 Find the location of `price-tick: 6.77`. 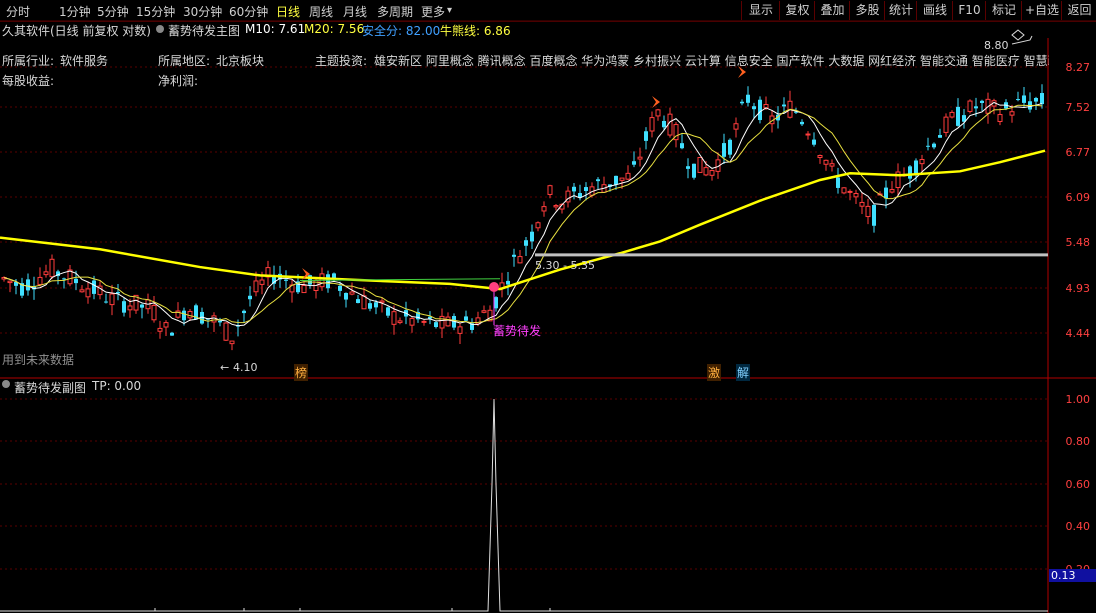

price-tick: 6.77 is located at coordinates (1078, 152).